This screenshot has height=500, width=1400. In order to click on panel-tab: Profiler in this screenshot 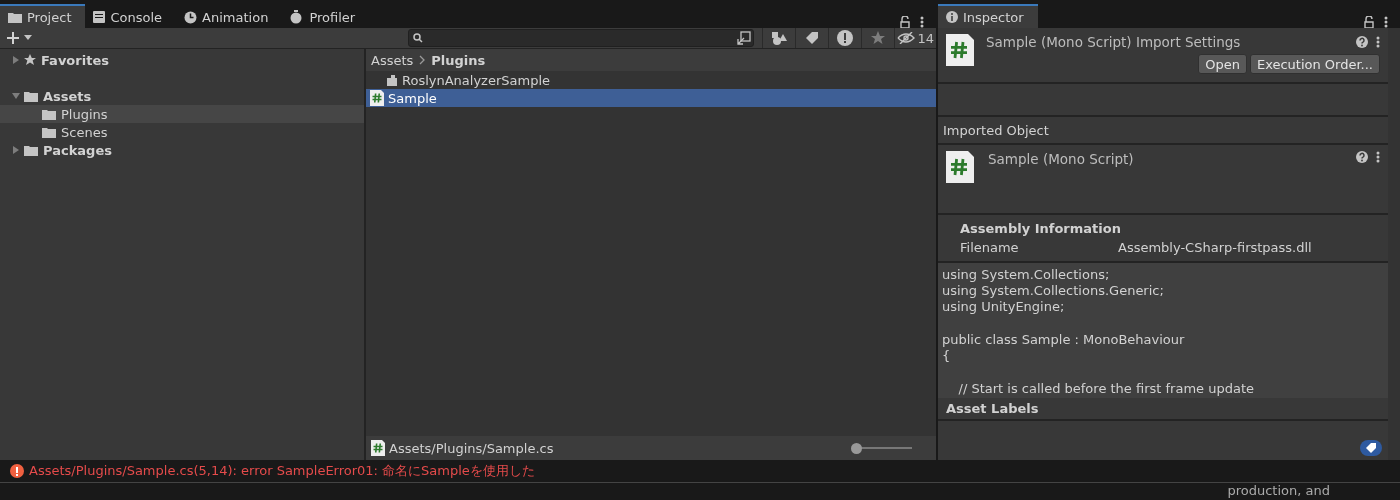, I will do `click(326, 16)`.